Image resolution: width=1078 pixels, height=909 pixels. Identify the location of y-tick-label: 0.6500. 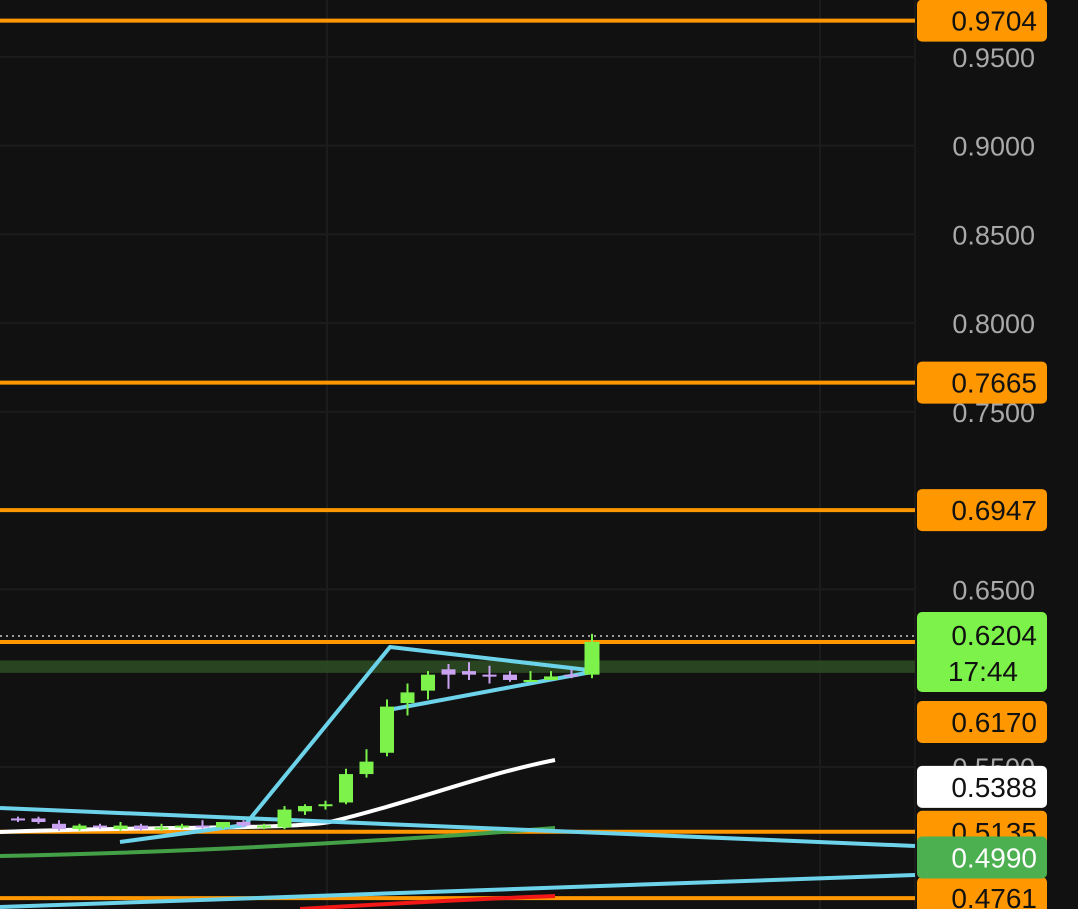
(993, 590).